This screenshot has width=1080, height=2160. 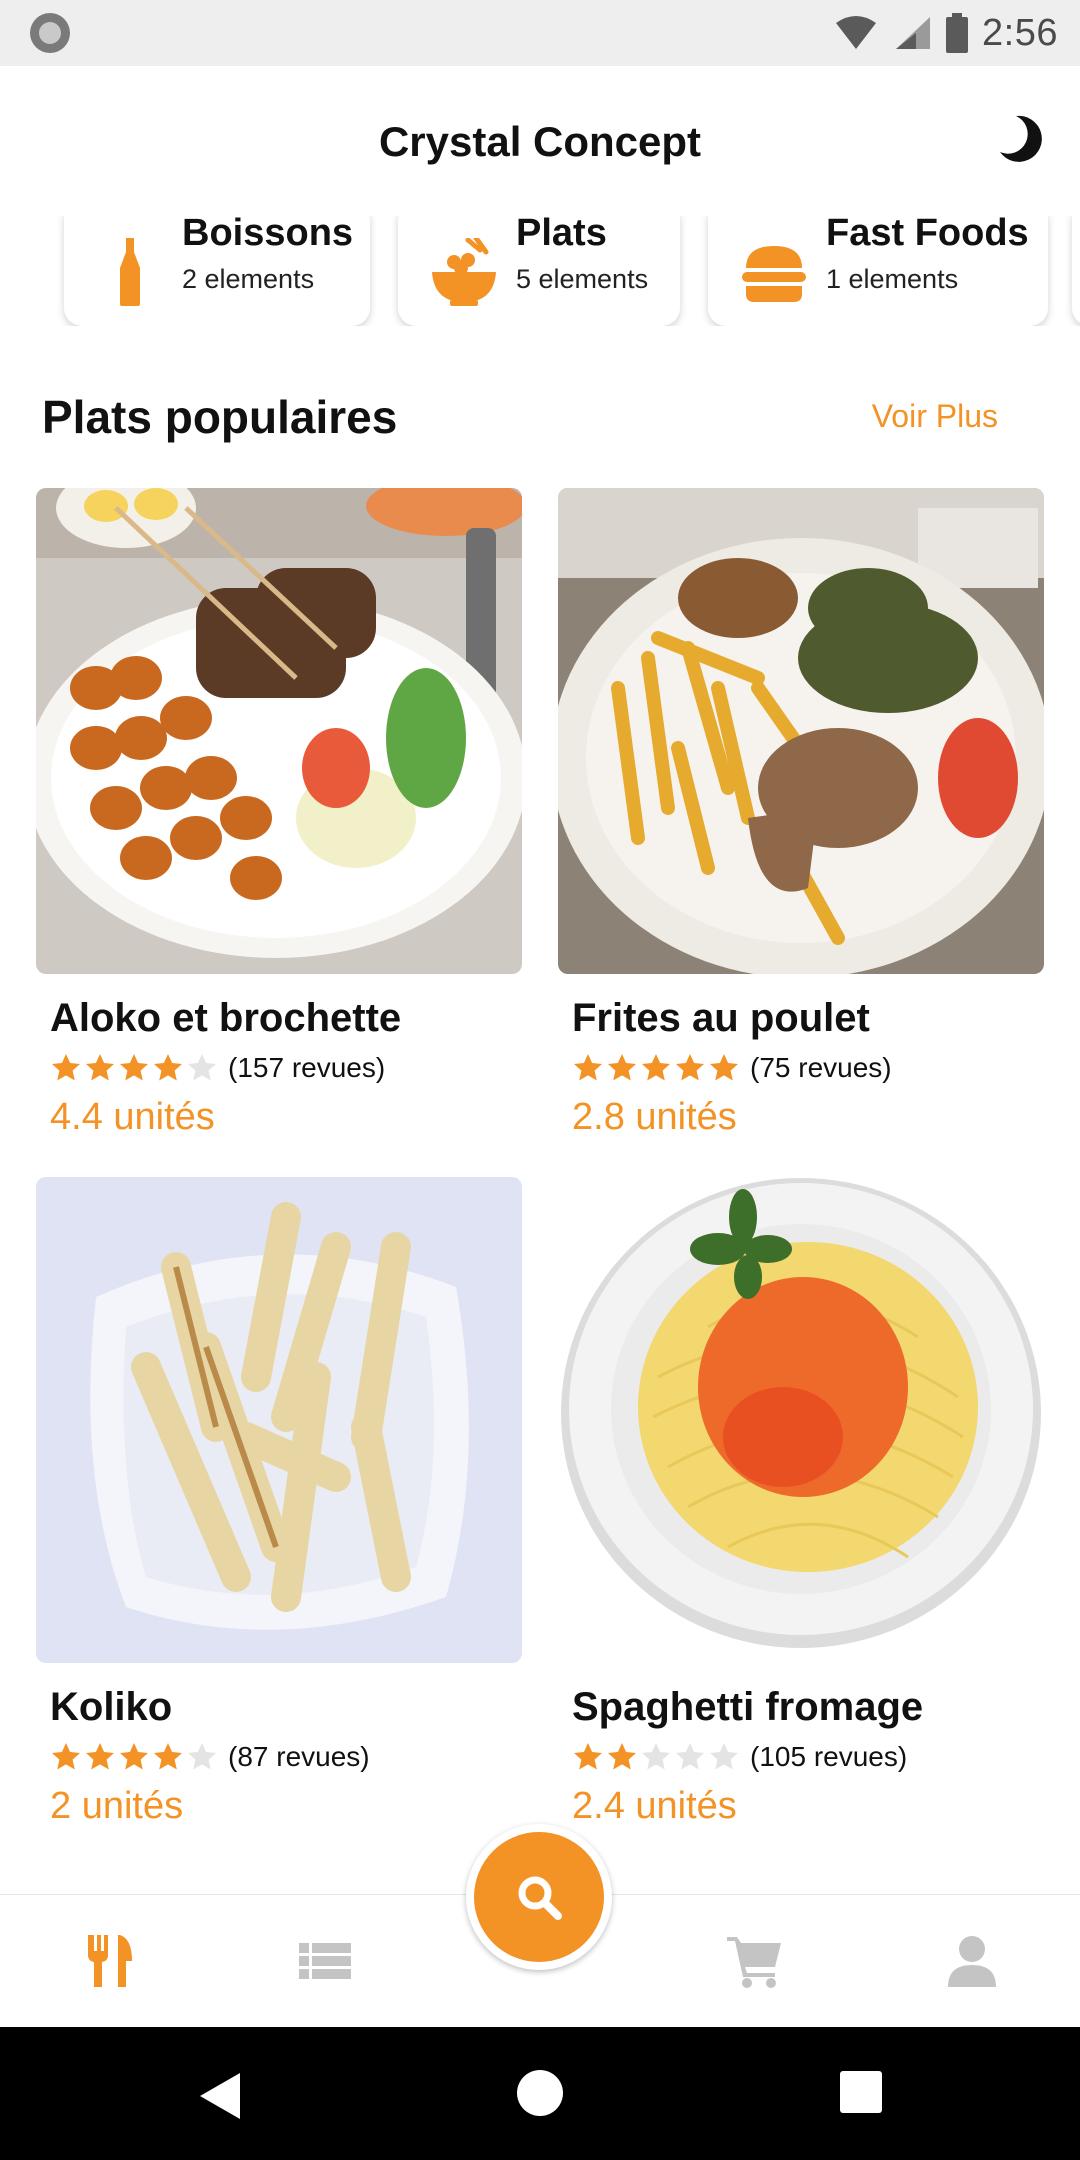 What do you see at coordinates (1023, 139) in the screenshot?
I see `moon-icon` at bounding box center [1023, 139].